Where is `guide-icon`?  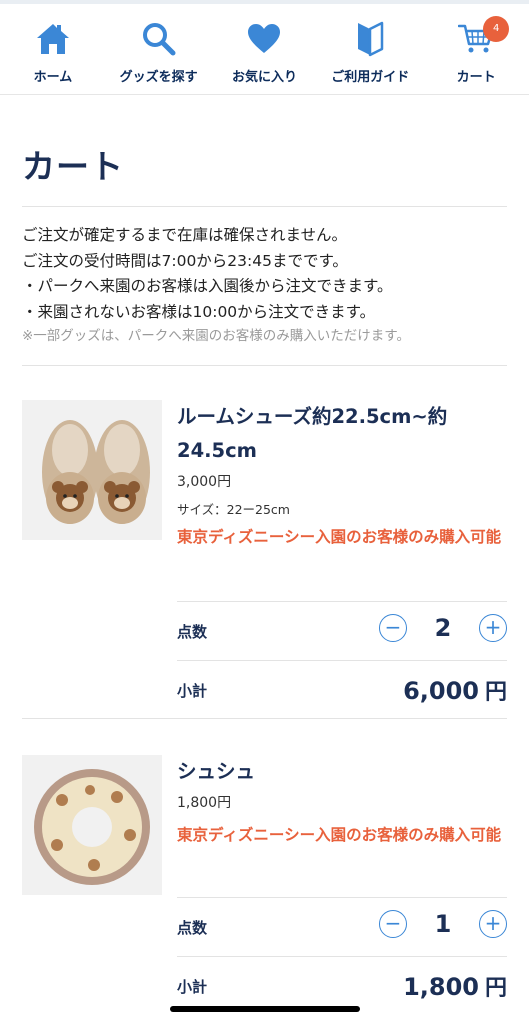 guide-icon is located at coordinates (370, 39).